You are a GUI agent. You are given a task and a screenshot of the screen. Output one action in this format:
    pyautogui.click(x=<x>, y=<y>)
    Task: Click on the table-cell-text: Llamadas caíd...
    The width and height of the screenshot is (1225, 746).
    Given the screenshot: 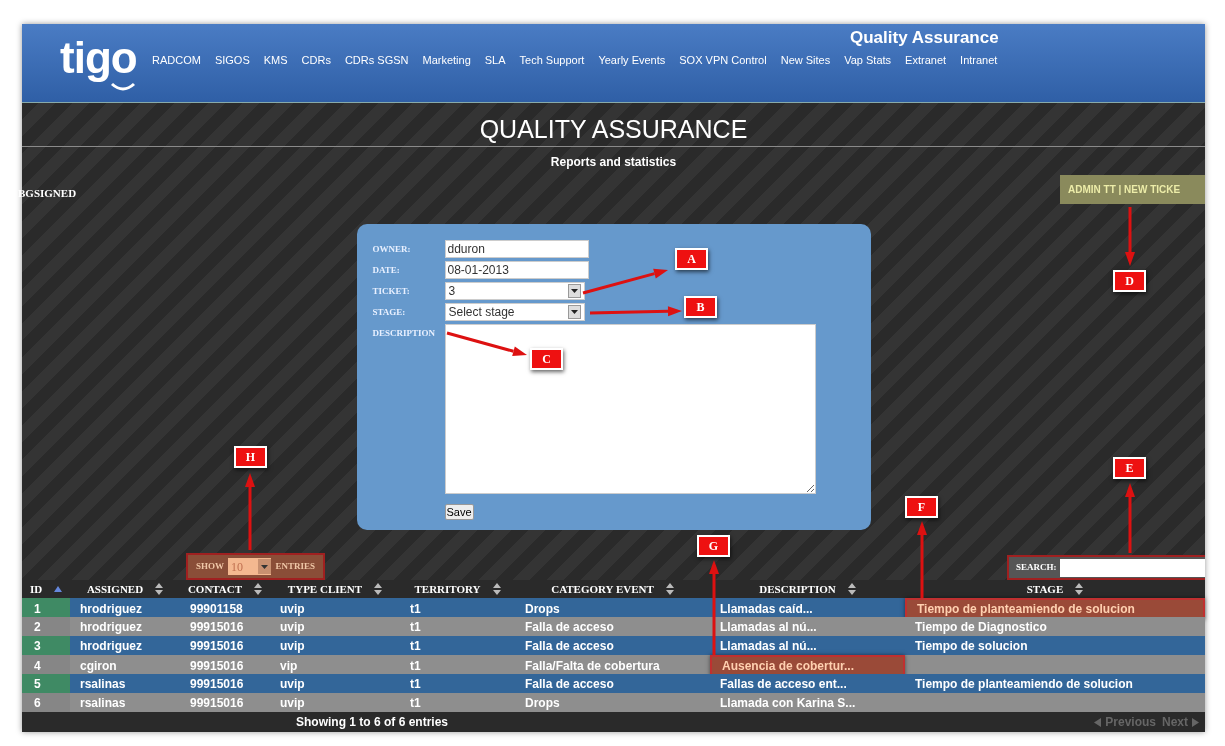 What is the action you would take?
    pyautogui.click(x=766, y=609)
    